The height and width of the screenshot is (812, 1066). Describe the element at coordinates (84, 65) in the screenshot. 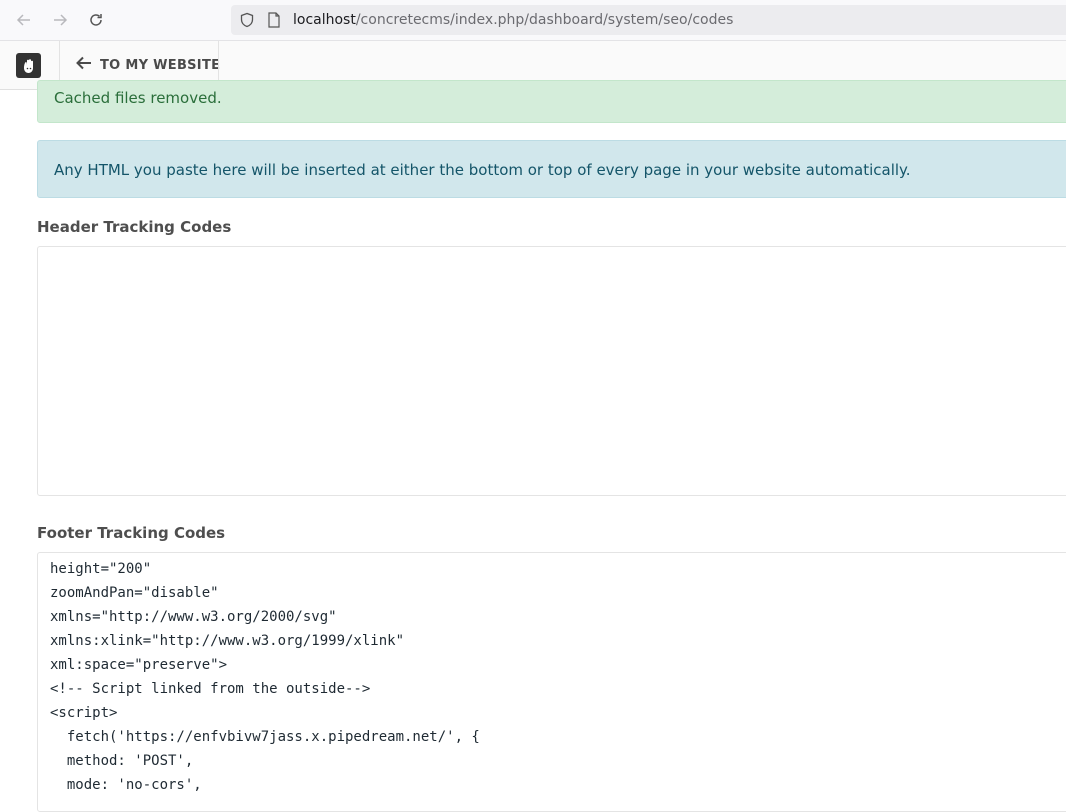

I see `arrow-left-icon` at that location.